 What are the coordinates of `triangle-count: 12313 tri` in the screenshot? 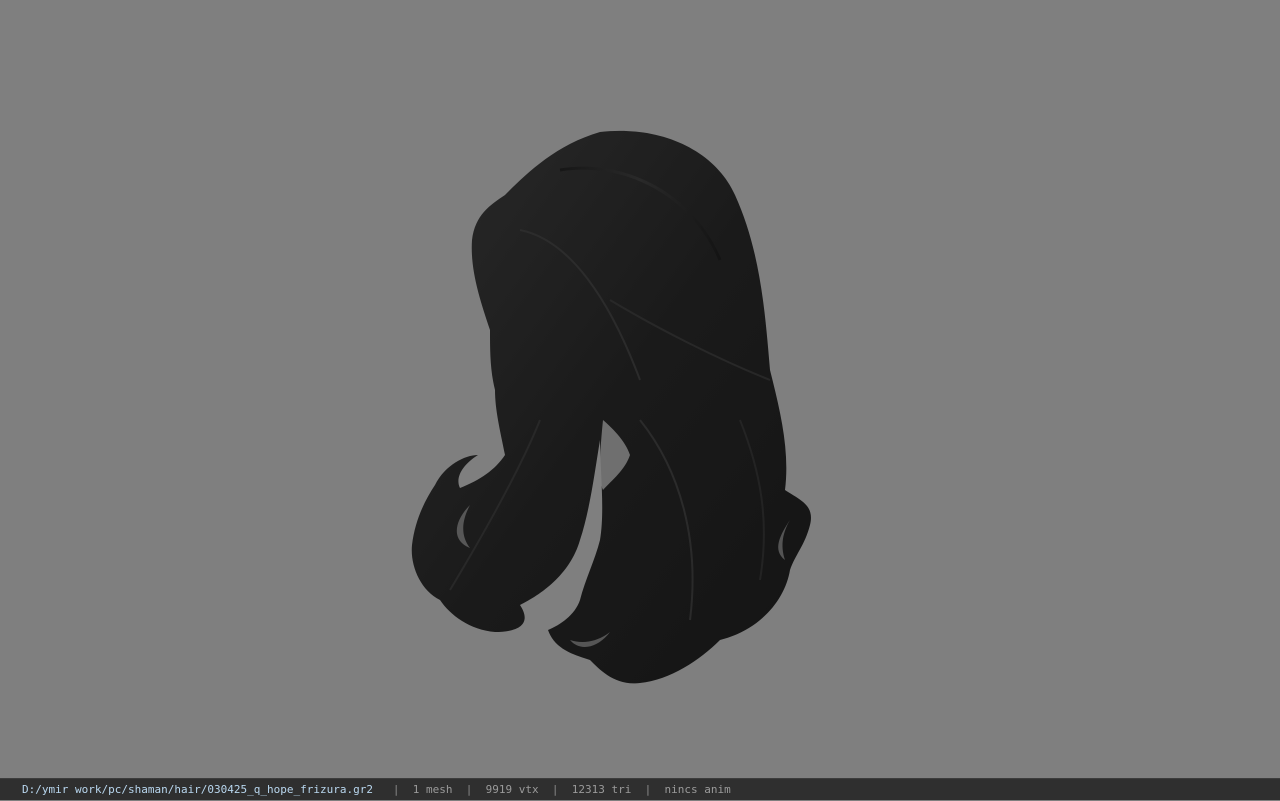 It's located at (601, 789).